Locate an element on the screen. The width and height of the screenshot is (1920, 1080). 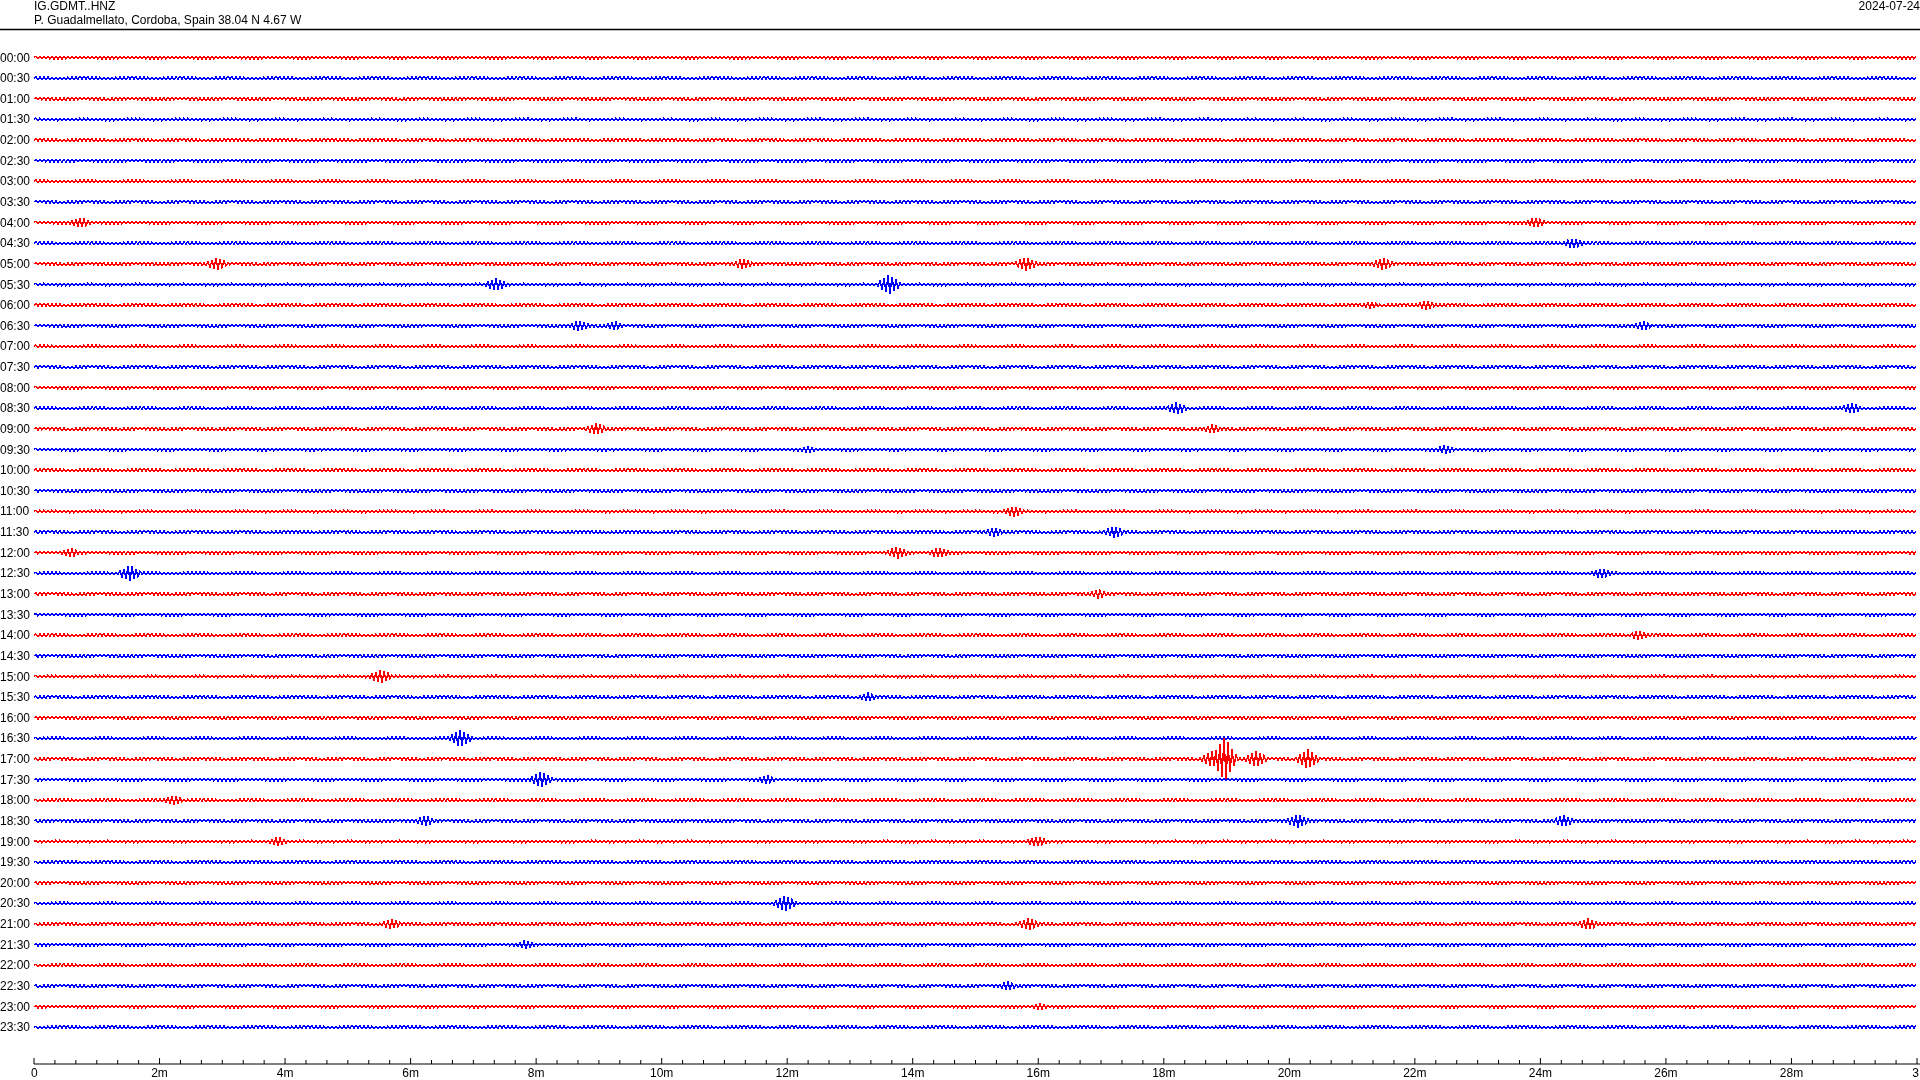
row-time-label: 11:00 is located at coordinates (15, 511).